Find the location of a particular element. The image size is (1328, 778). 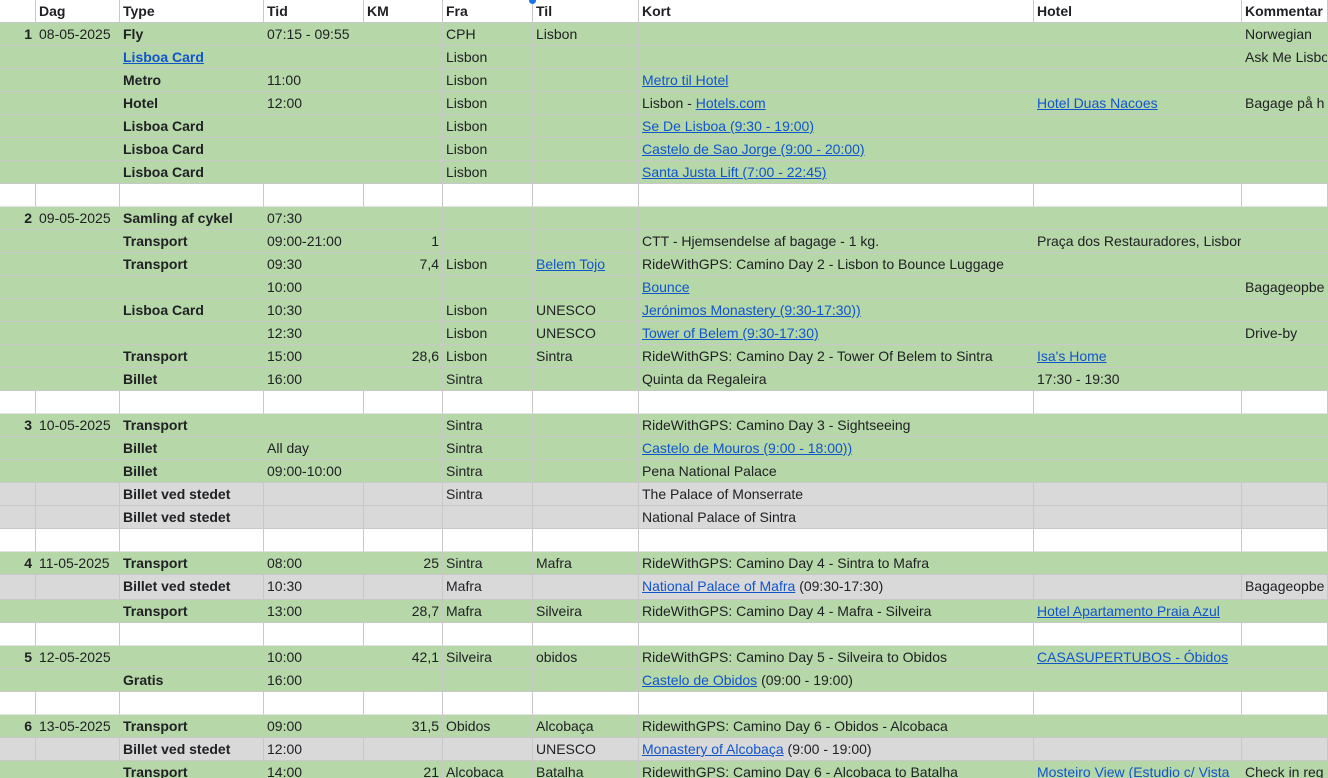

cell-r32-c4 is located at coordinates (403, 749).